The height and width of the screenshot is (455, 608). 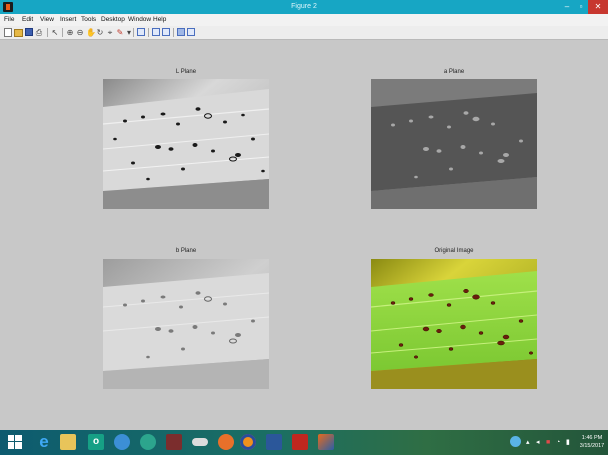 What do you see at coordinates (186, 72) in the screenshot?
I see `plot-title-l-plane: L Plane` at bounding box center [186, 72].